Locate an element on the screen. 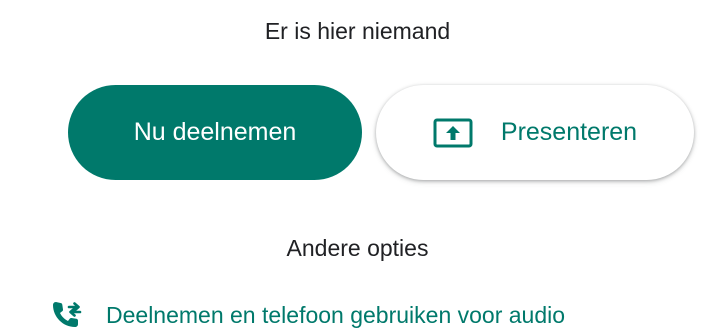  present-button: Presenteren is located at coordinates (535, 132).